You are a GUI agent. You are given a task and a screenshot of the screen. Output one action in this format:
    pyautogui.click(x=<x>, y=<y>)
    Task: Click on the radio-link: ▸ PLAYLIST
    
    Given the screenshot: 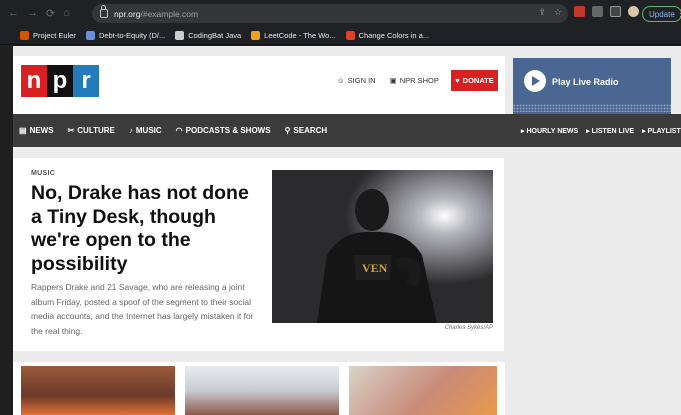 What is the action you would take?
    pyautogui.click(x=661, y=131)
    